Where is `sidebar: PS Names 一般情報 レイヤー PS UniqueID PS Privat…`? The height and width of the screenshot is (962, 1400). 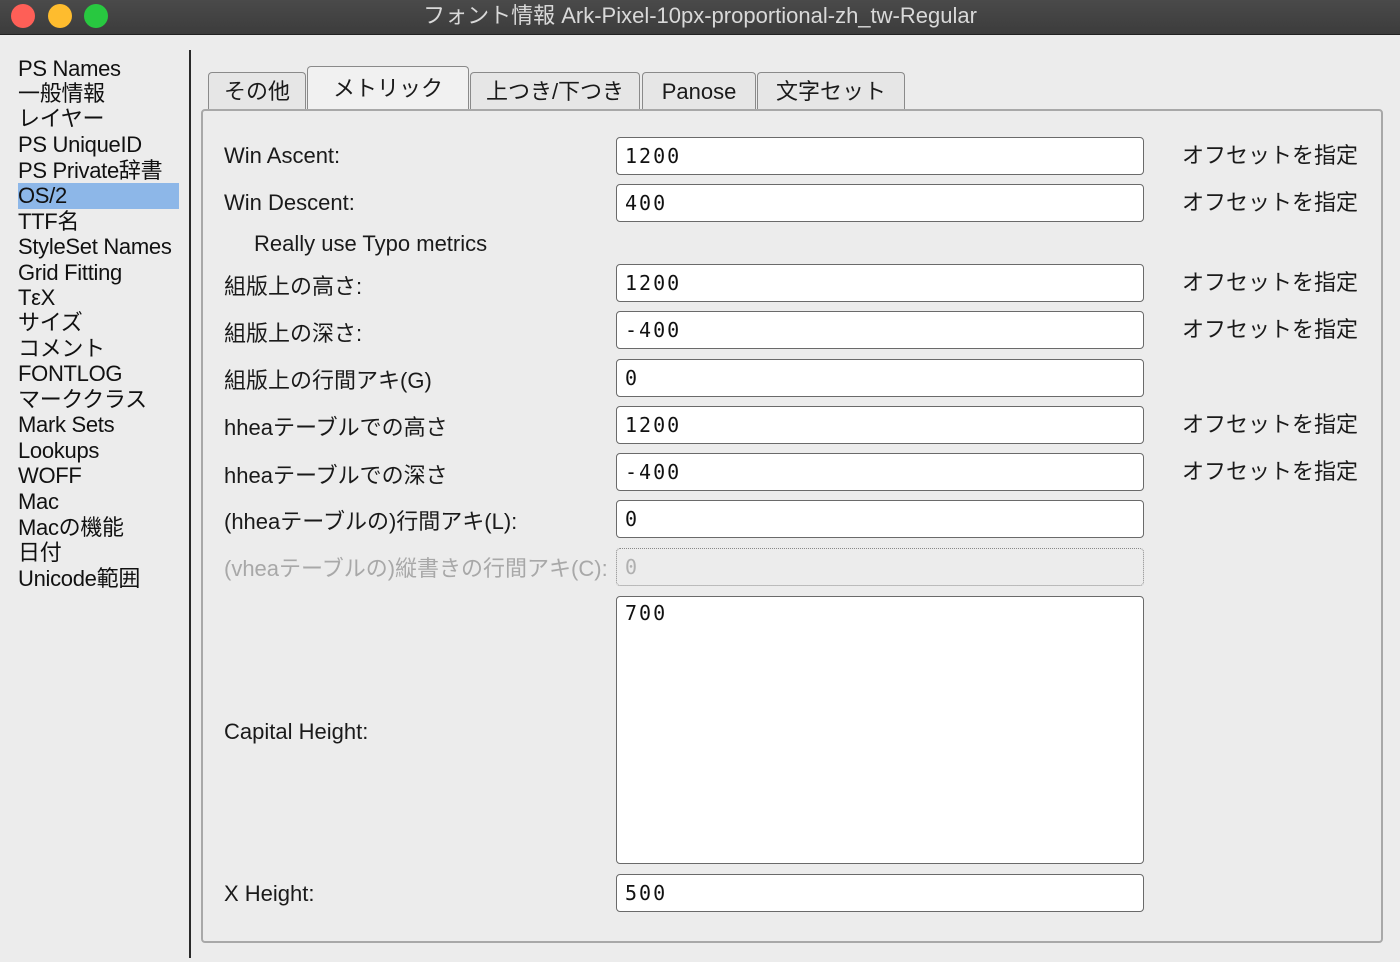 sidebar: PS Names 一般情報 レイヤー PS UniqueID PS Privat… is located at coordinates (94, 498).